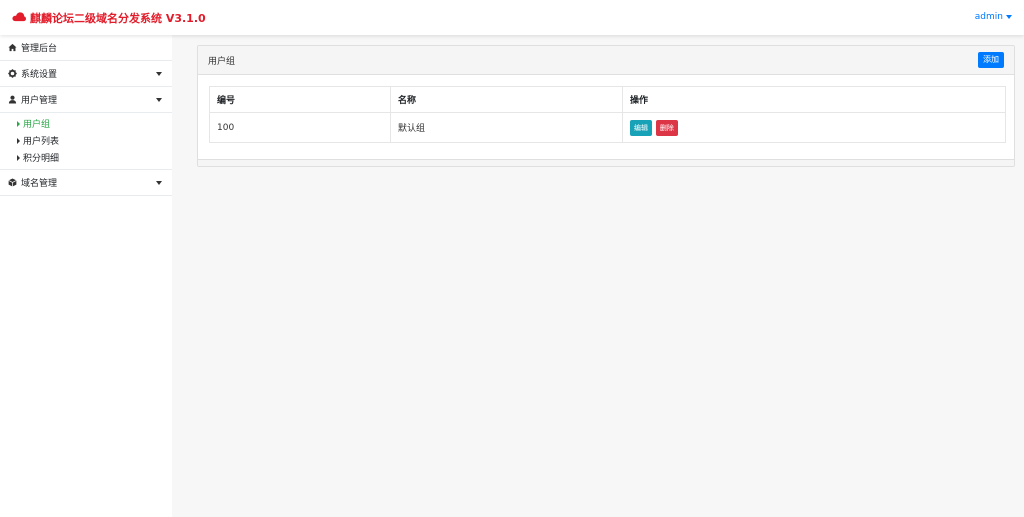  Describe the element at coordinates (666, 127) in the screenshot. I see `delete-button: 删除` at that location.